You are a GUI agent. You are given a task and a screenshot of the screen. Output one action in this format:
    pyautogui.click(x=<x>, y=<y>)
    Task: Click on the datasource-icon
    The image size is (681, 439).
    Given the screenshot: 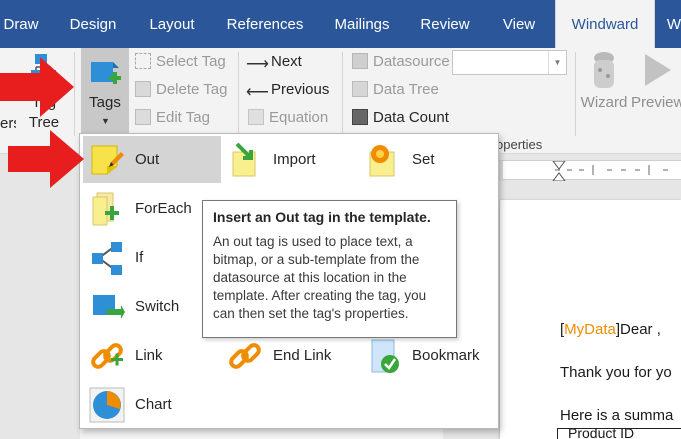 What is the action you would take?
    pyautogui.click(x=360, y=61)
    